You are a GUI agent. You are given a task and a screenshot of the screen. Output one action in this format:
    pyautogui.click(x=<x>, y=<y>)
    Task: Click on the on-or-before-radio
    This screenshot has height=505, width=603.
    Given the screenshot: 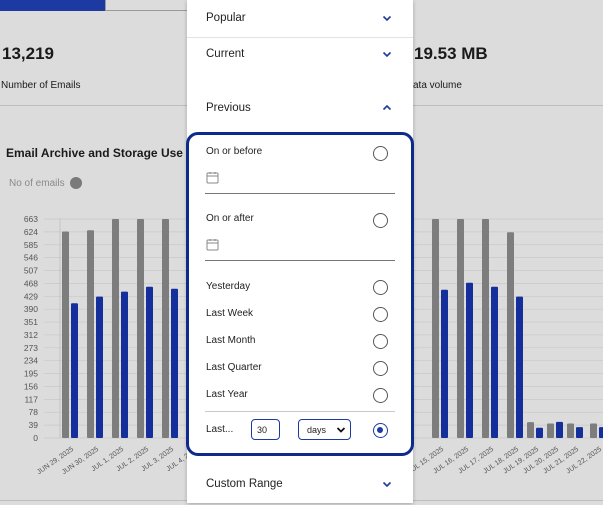 What is the action you would take?
    pyautogui.click(x=380, y=153)
    